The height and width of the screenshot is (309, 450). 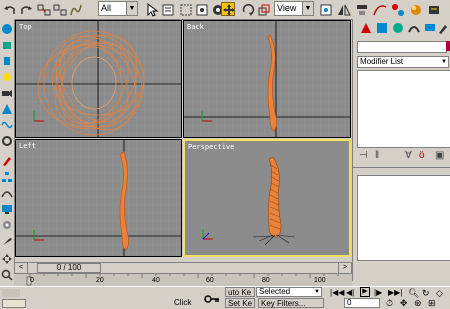 I want to click on max-script-mini-listener, so click(x=11, y=293).